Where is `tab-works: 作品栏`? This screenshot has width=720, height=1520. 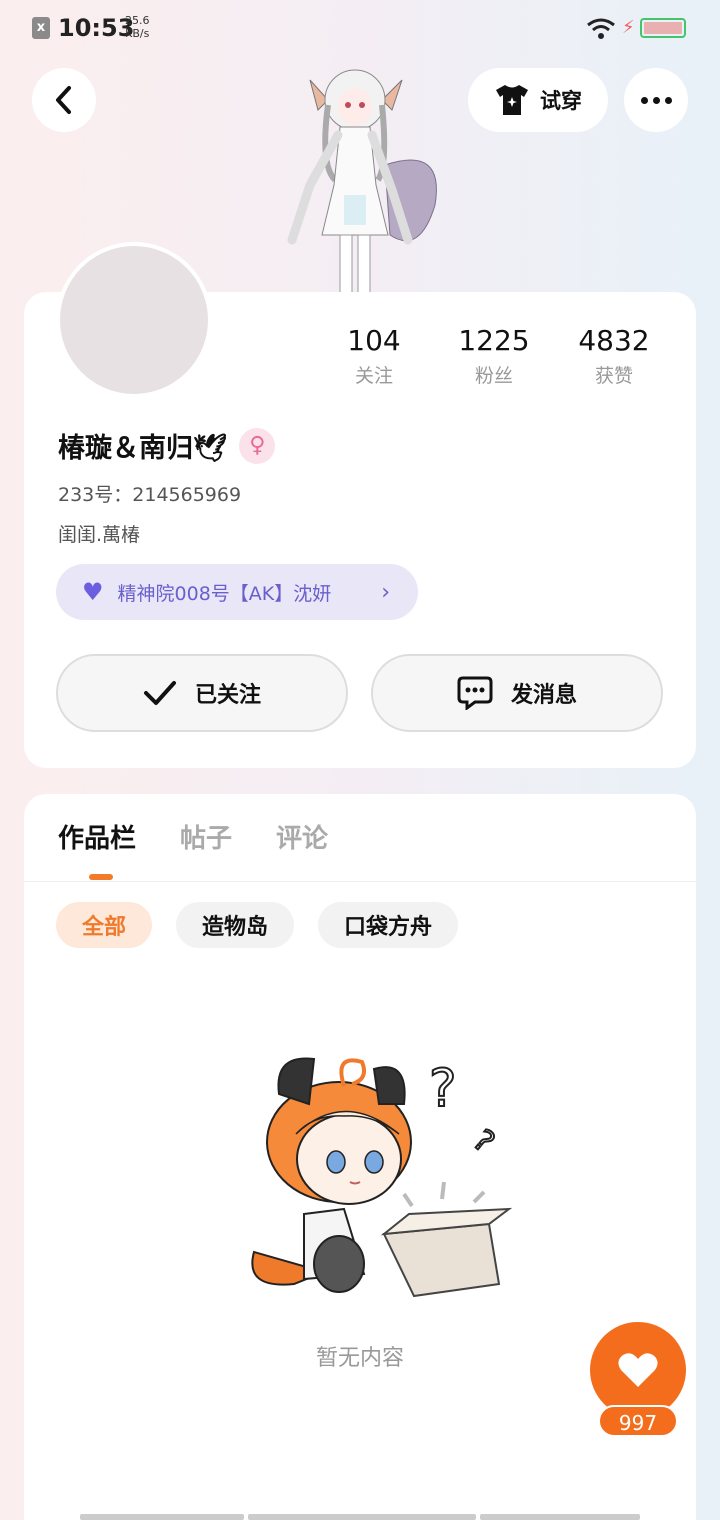
tab-works: 作品栏 is located at coordinates (97, 836).